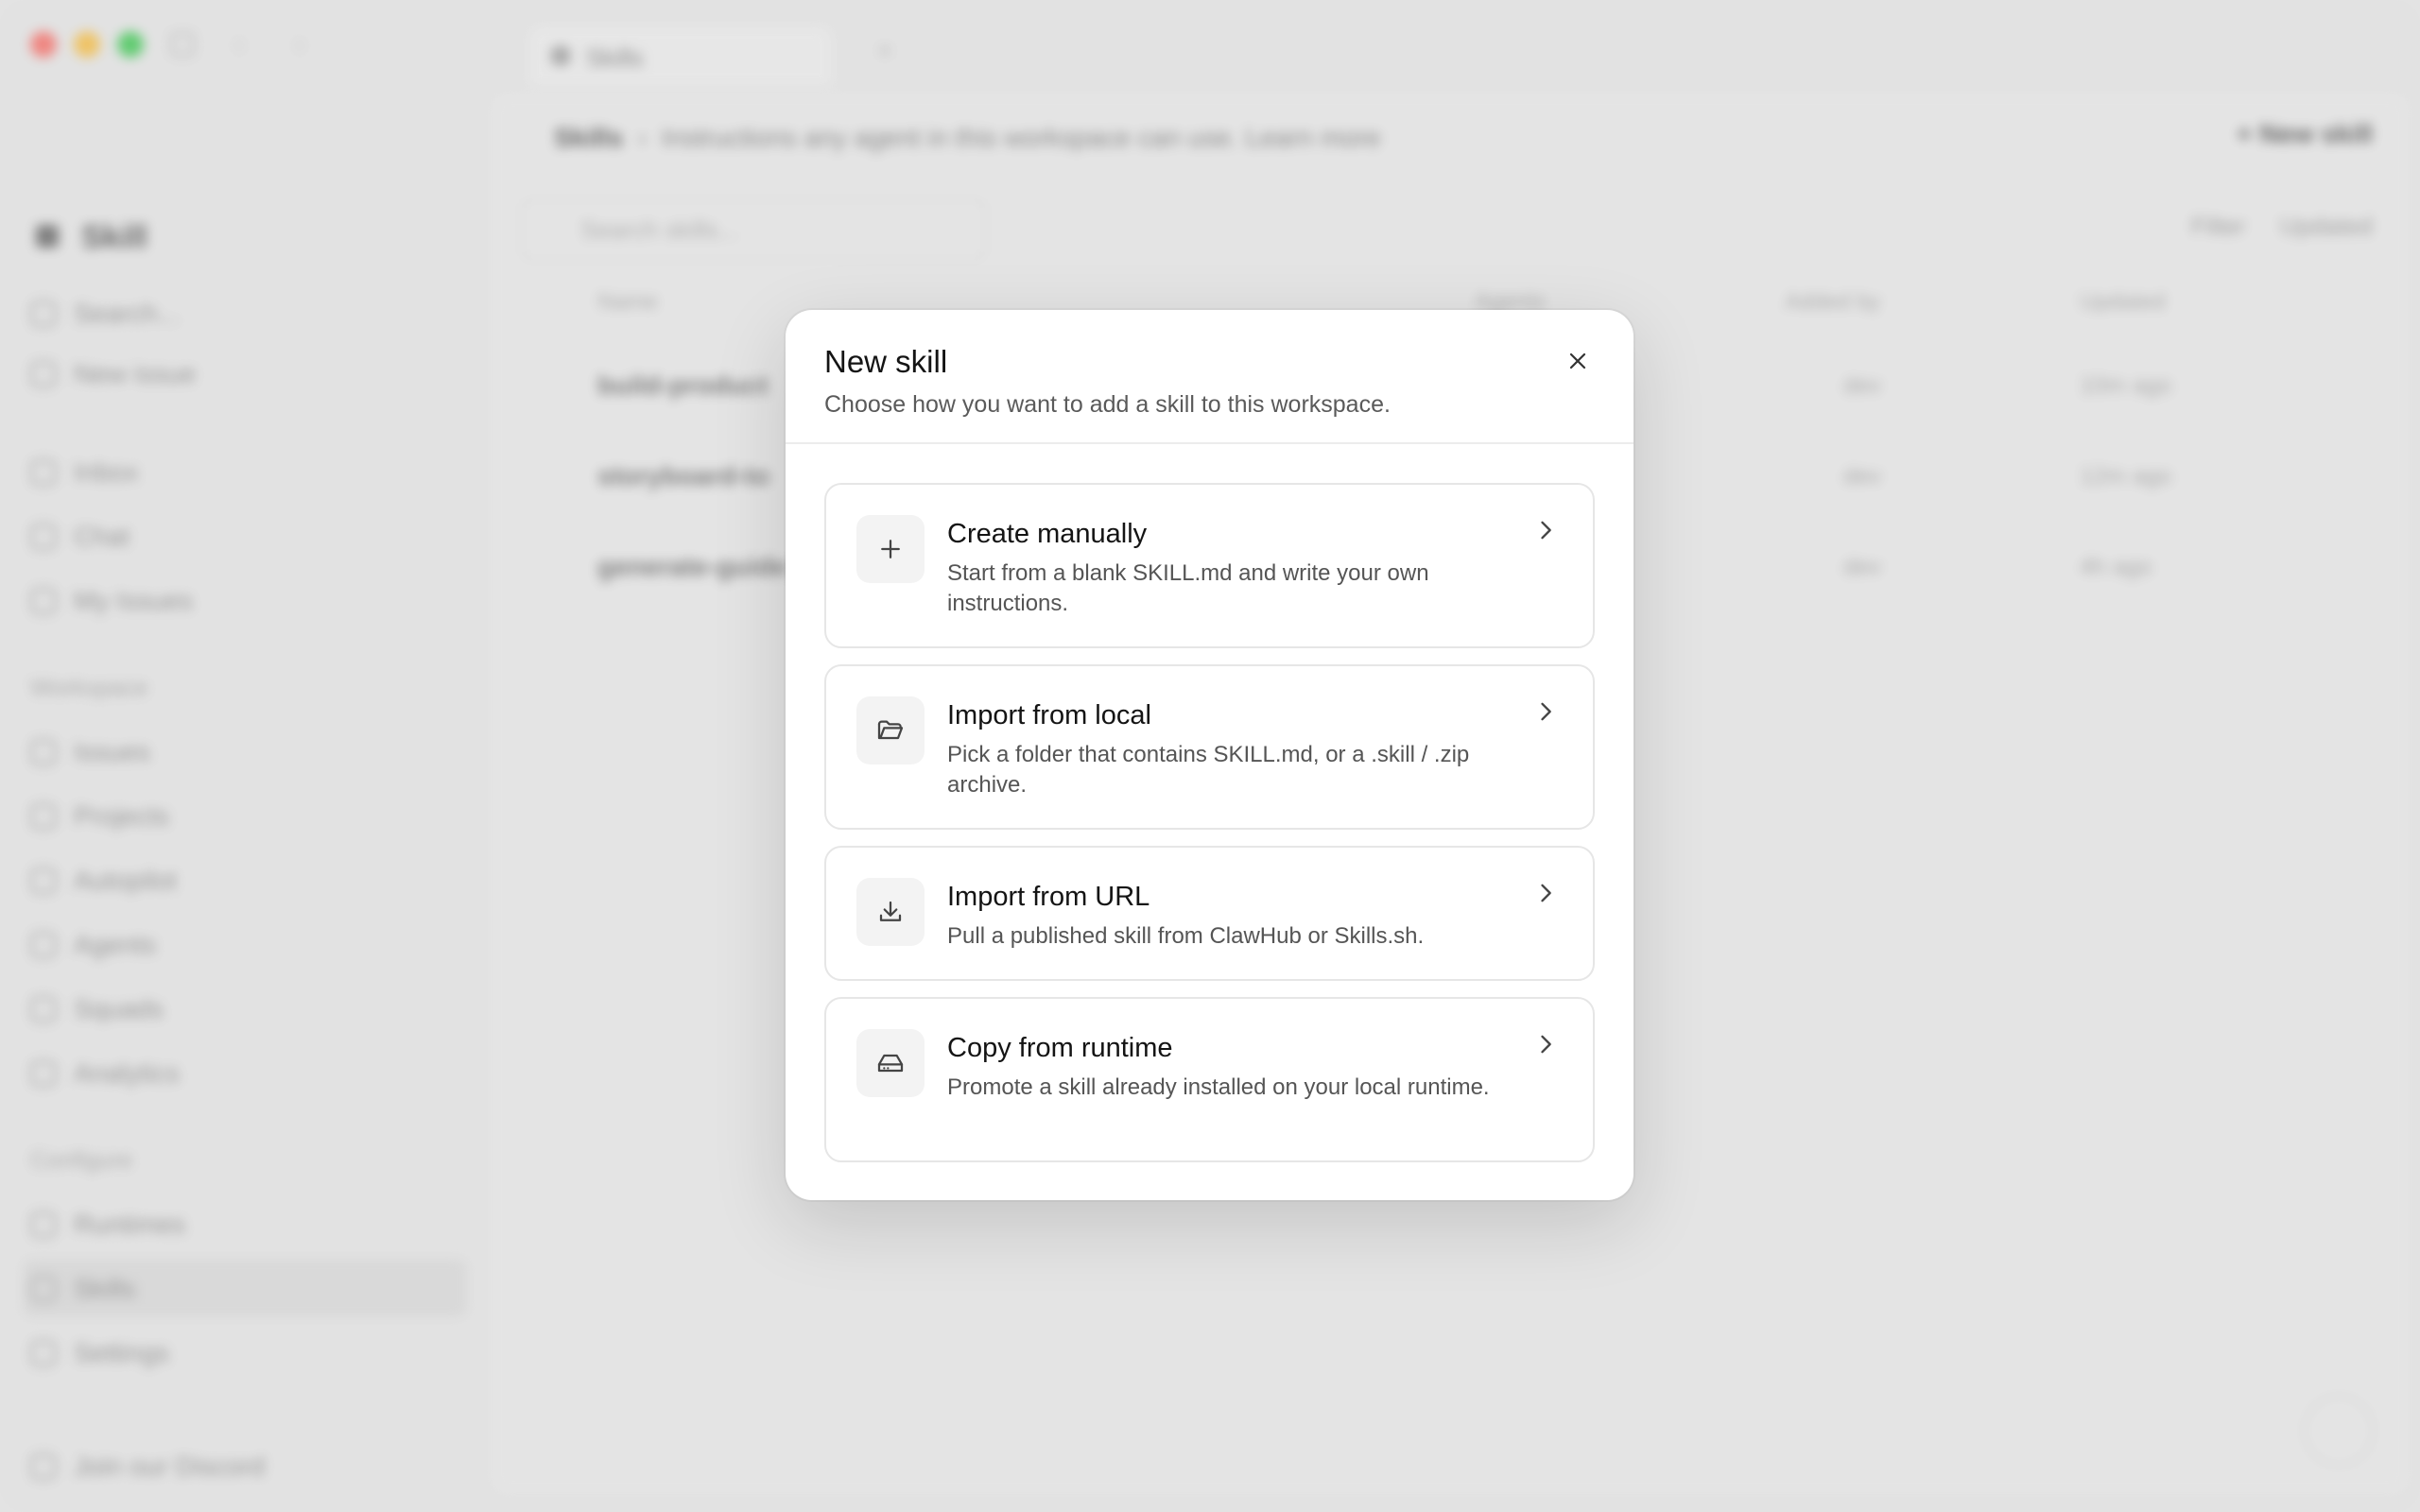 This screenshot has width=2420, height=1512. I want to click on option-title: Copy from runtime, so click(1060, 1048).